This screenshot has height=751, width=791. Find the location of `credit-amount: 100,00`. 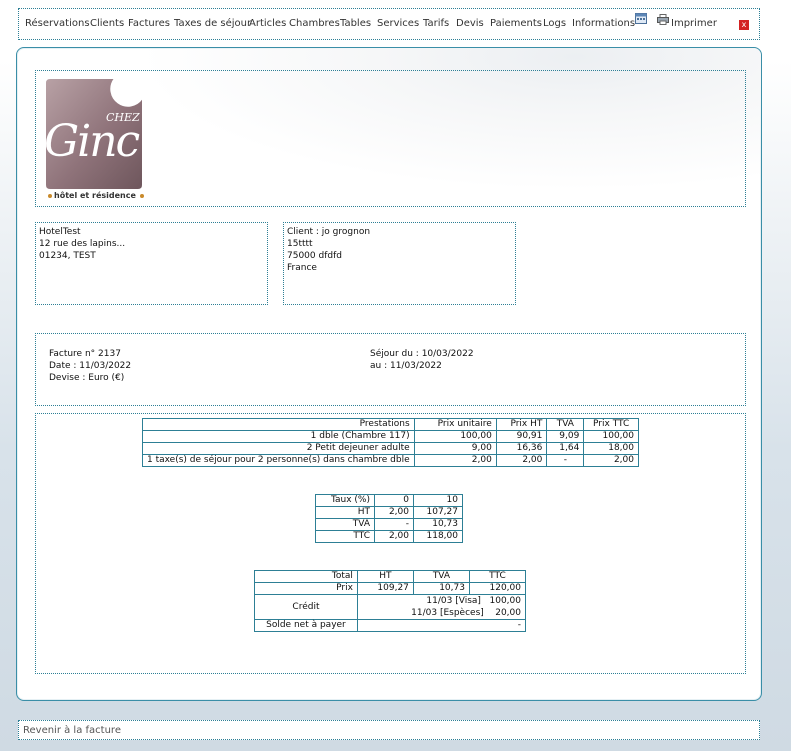

credit-amount: 100,00 is located at coordinates (505, 601).